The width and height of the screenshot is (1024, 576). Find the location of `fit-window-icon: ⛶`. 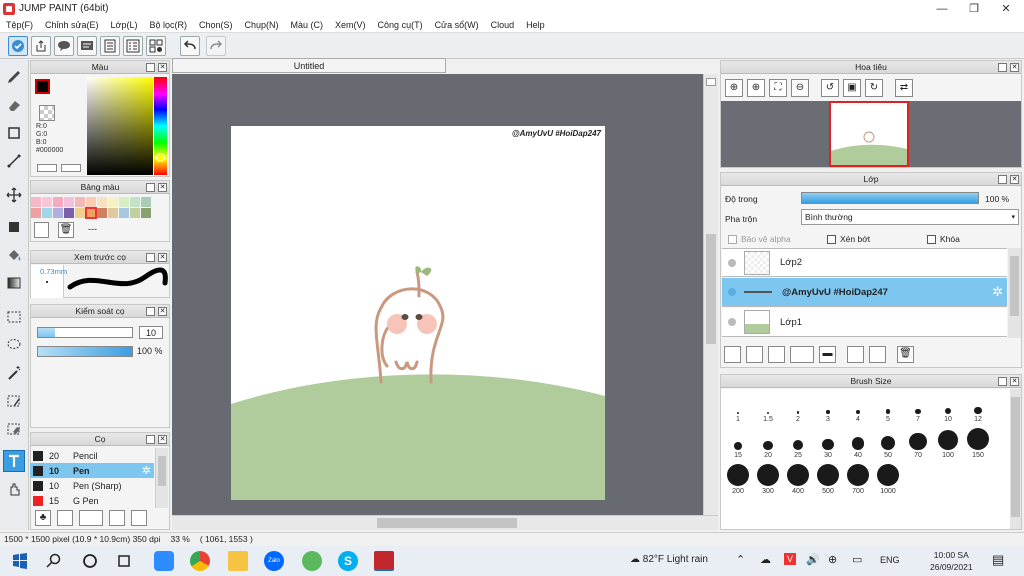

fit-window-icon: ⛶ is located at coordinates (778, 88).